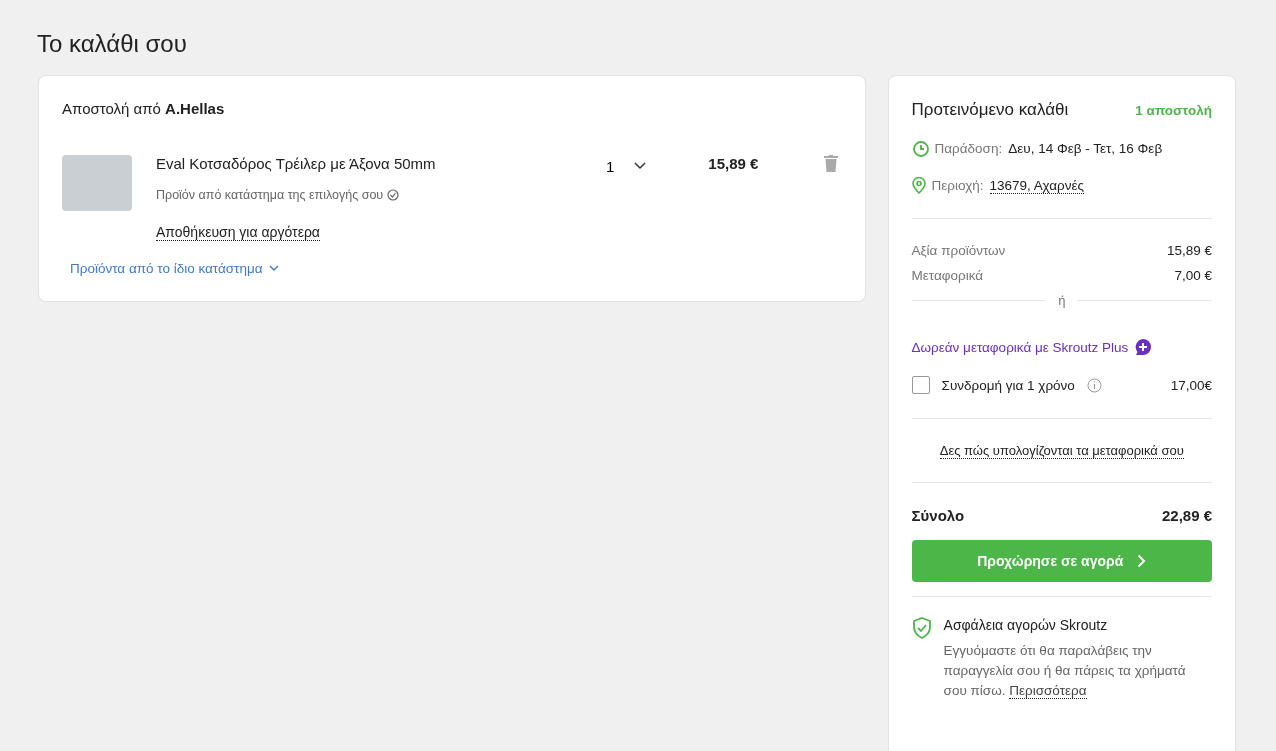 The image size is (1276, 751). What do you see at coordinates (174, 268) in the screenshot?
I see `same-shop-link: Προϊόντα από το ίδιο κατάστημα` at bounding box center [174, 268].